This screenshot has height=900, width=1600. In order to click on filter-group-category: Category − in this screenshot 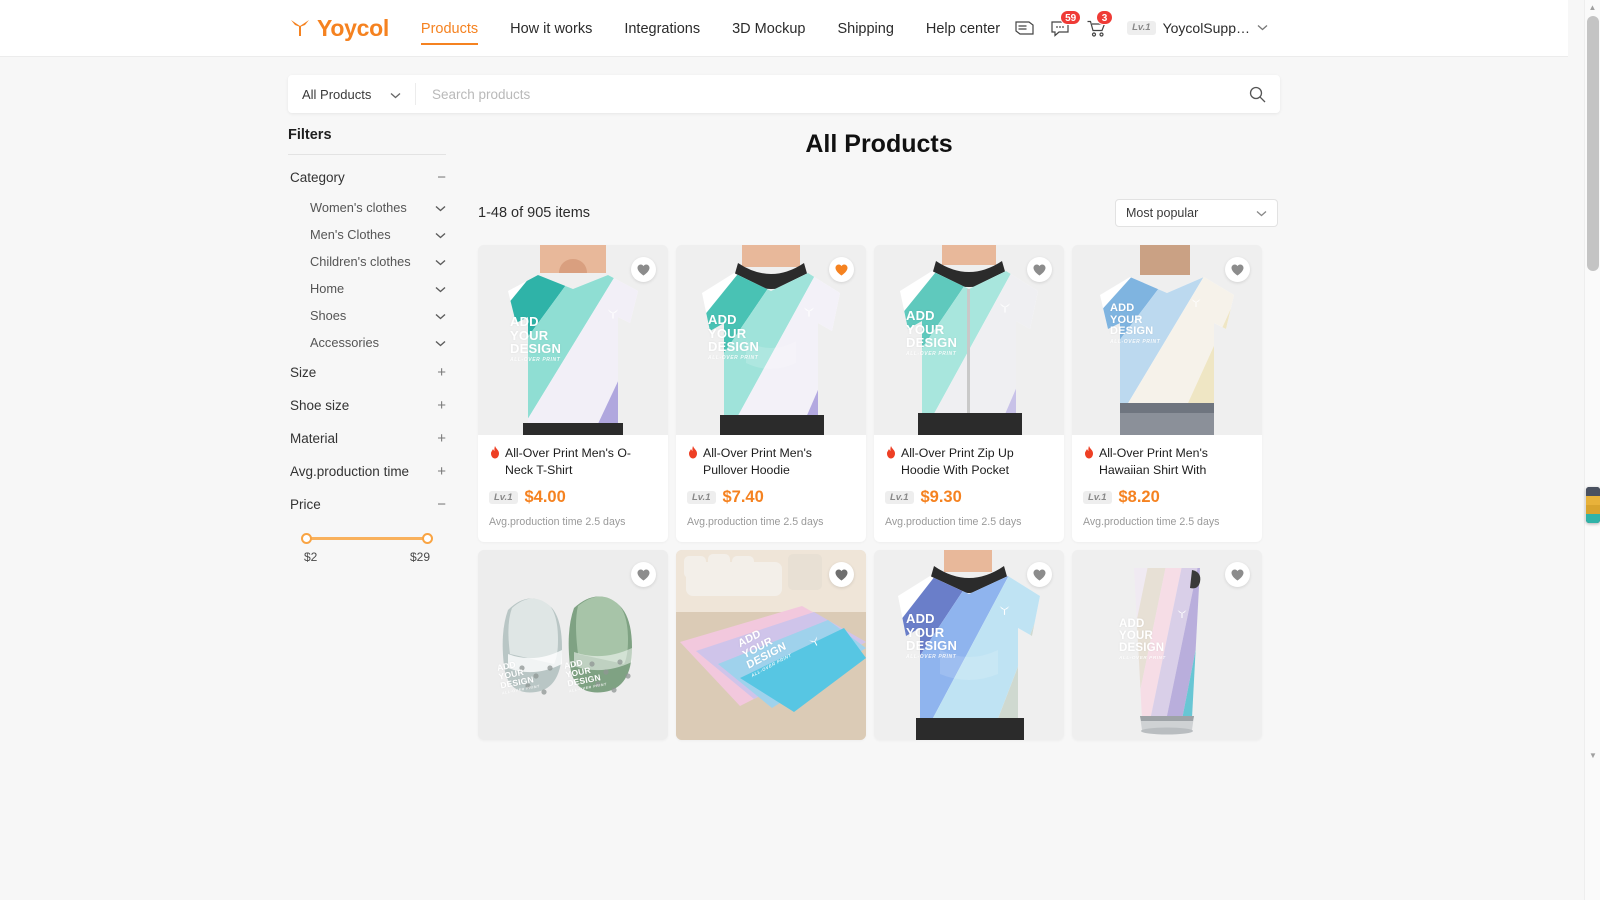, I will do `click(367, 177)`.